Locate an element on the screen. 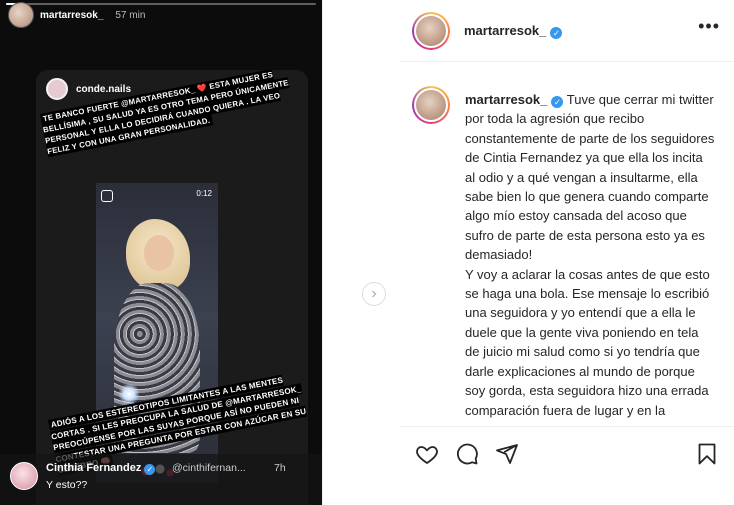  reels-icon is located at coordinates (107, 196).